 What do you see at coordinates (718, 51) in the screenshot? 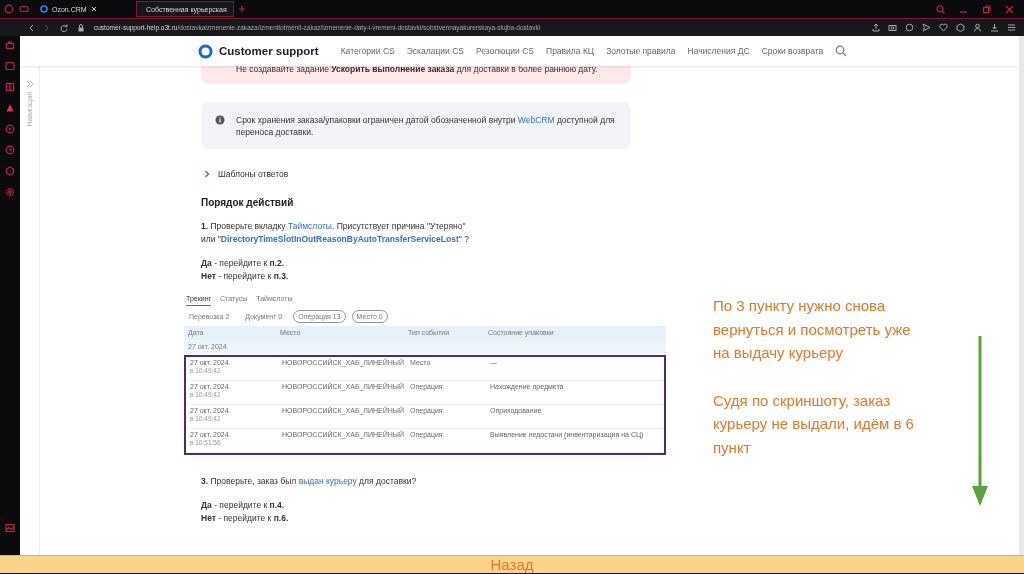
I see `nav-link: Начисления ДС` at bounding box center [718, 51].